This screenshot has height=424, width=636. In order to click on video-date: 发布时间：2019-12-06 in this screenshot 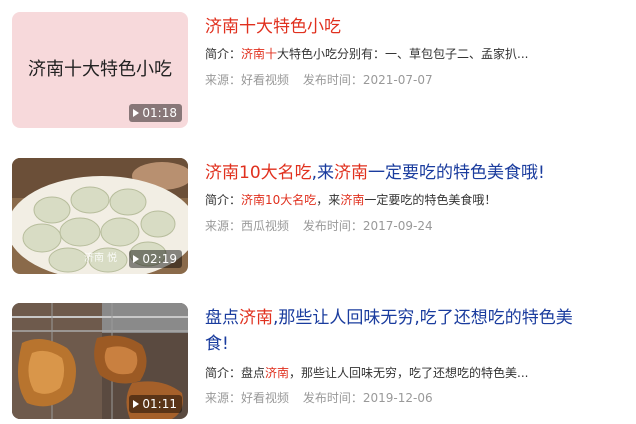, I will do `click(367, 398)`.